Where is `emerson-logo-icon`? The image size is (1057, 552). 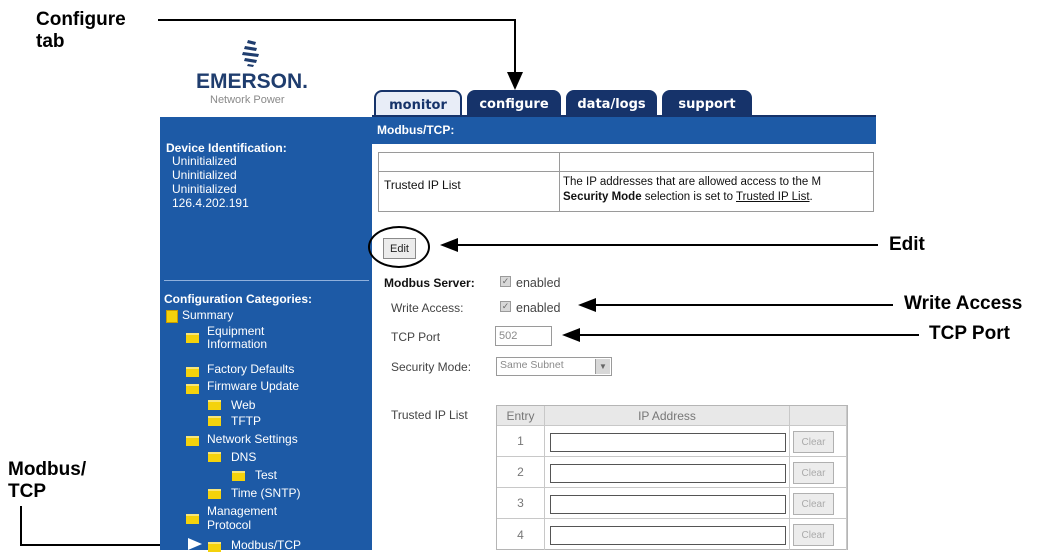
emerson-logo-icon is located at coordinates (251, 53).